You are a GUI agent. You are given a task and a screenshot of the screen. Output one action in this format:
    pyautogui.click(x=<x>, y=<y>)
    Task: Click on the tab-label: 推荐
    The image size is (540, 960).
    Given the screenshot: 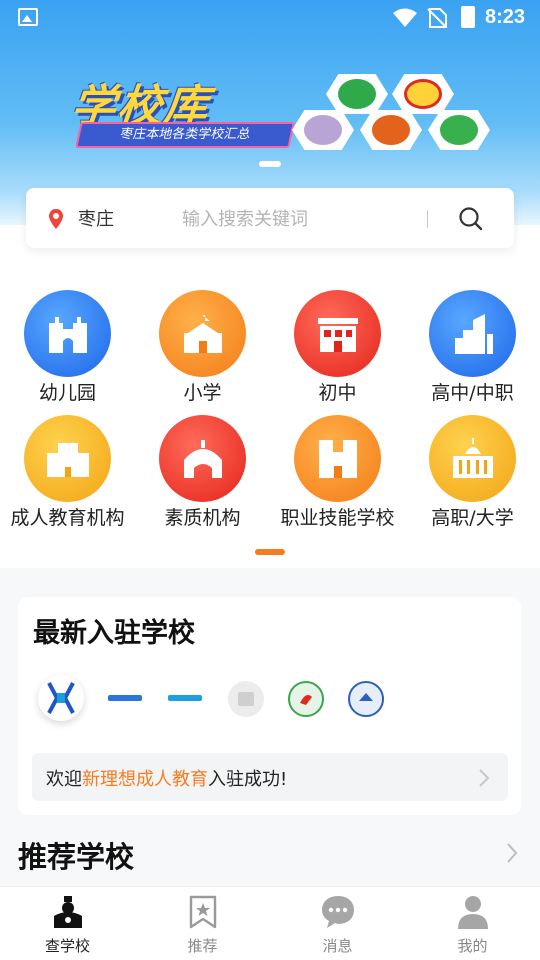 What is the action you would take?
    pyautogui.click(x=202, y=946)
    